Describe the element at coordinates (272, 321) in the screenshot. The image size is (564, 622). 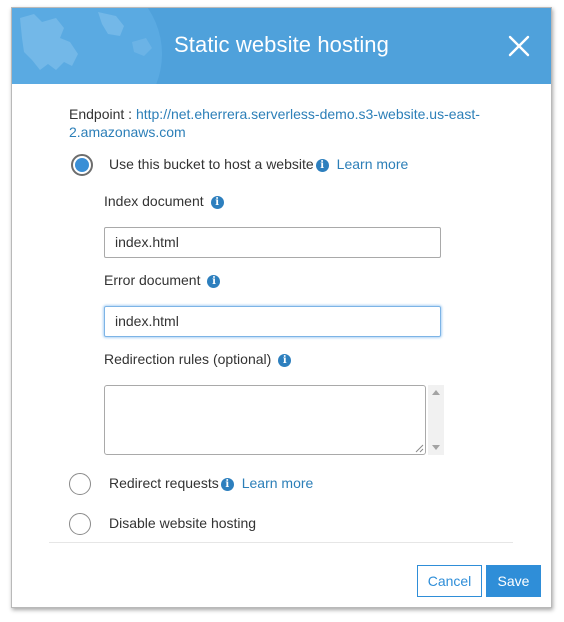
I see `error-document-input: index.html` at that location.